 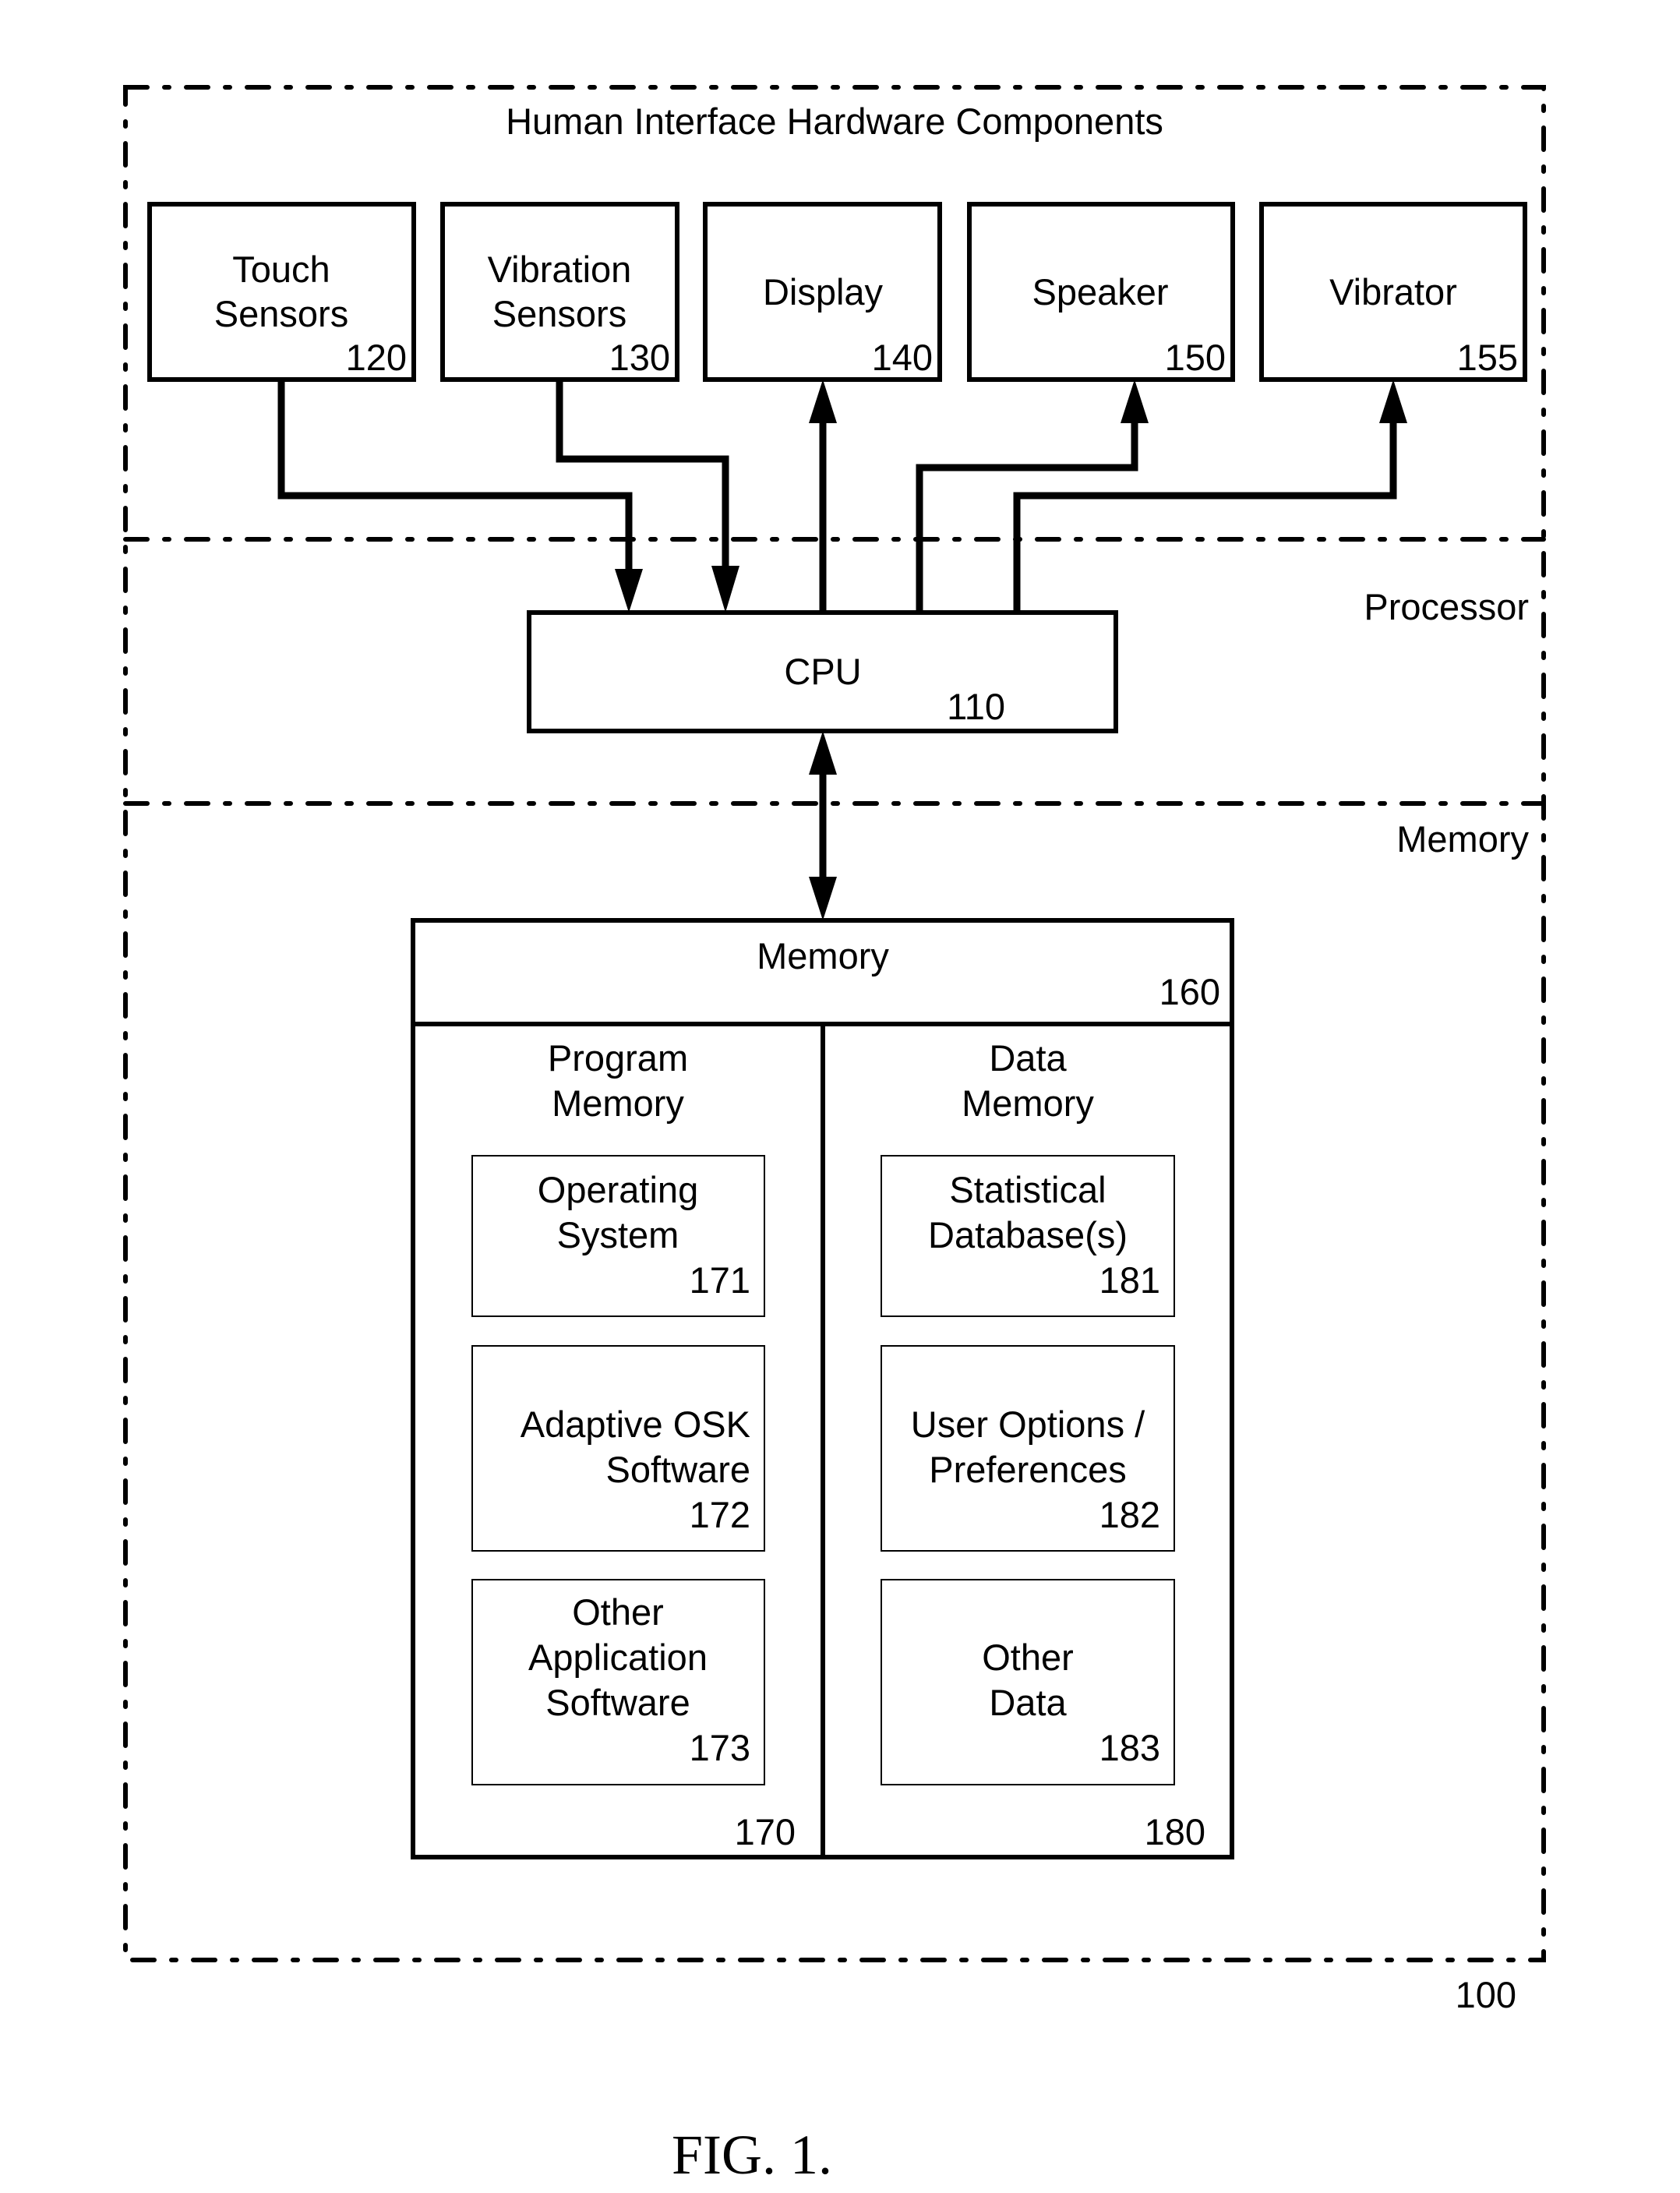 What do you see at coordinates (281, 269) in the screenshot?
I see `component-label-line: Touch` at bounding box center [281, 269].